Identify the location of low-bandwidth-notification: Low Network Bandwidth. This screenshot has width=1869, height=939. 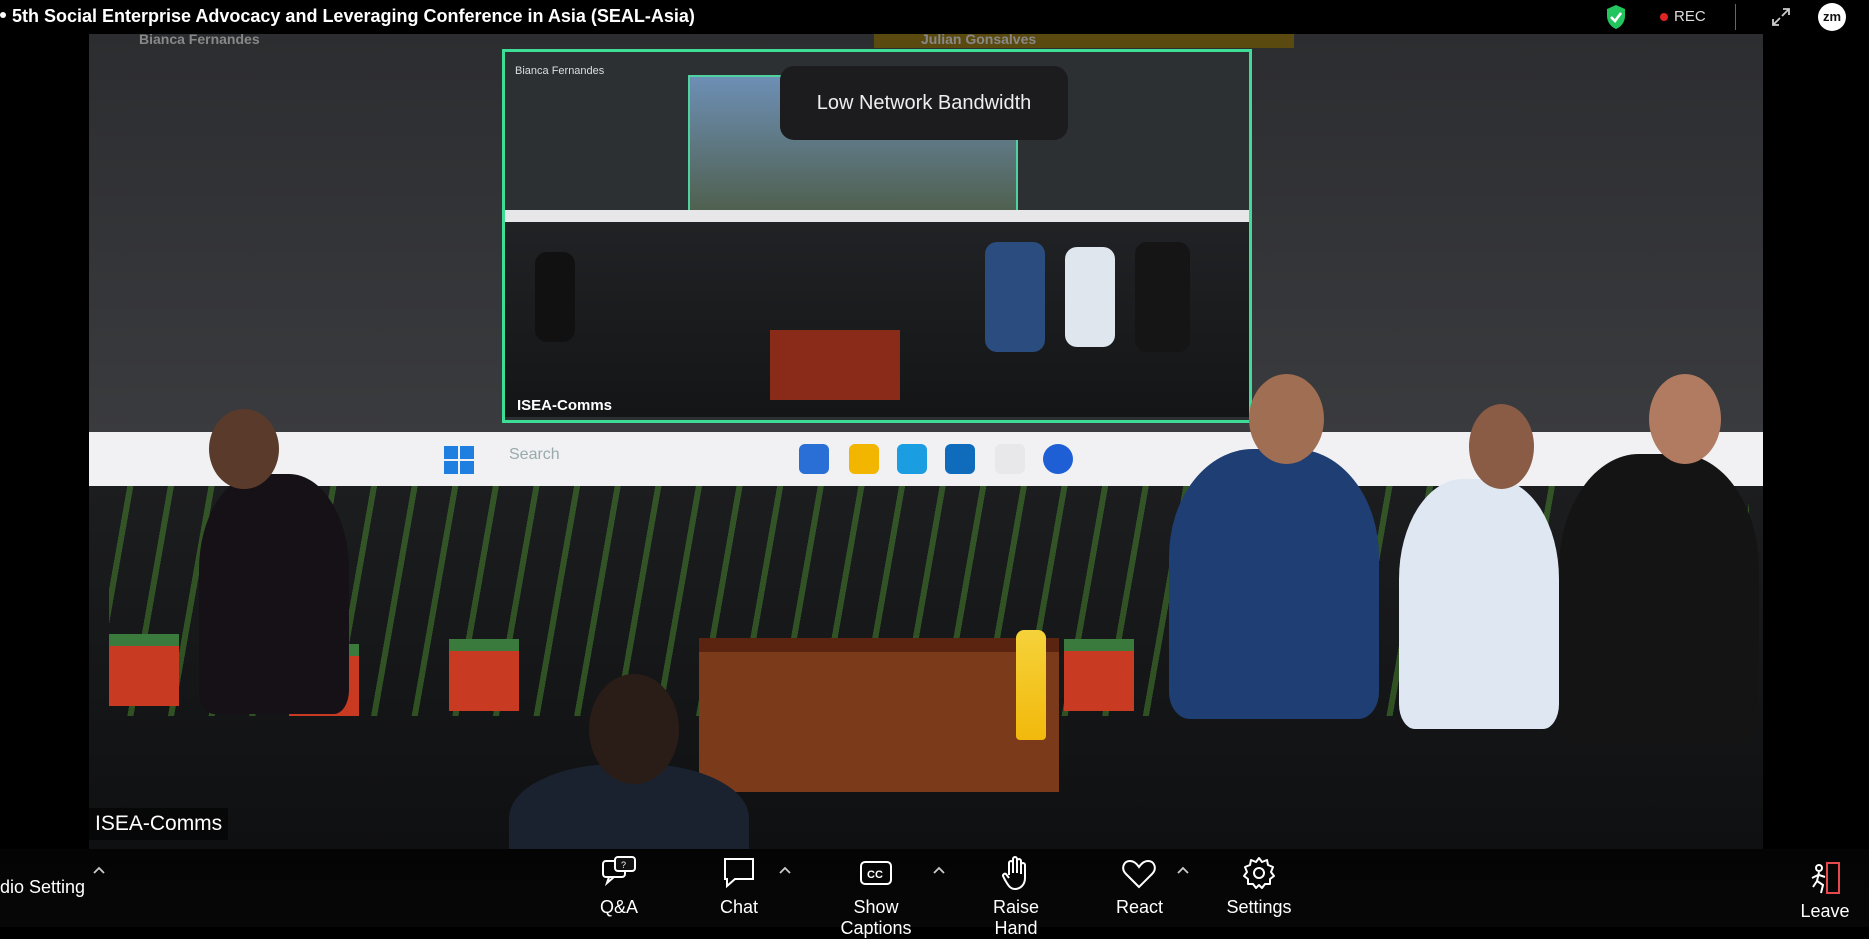
(924, 103).